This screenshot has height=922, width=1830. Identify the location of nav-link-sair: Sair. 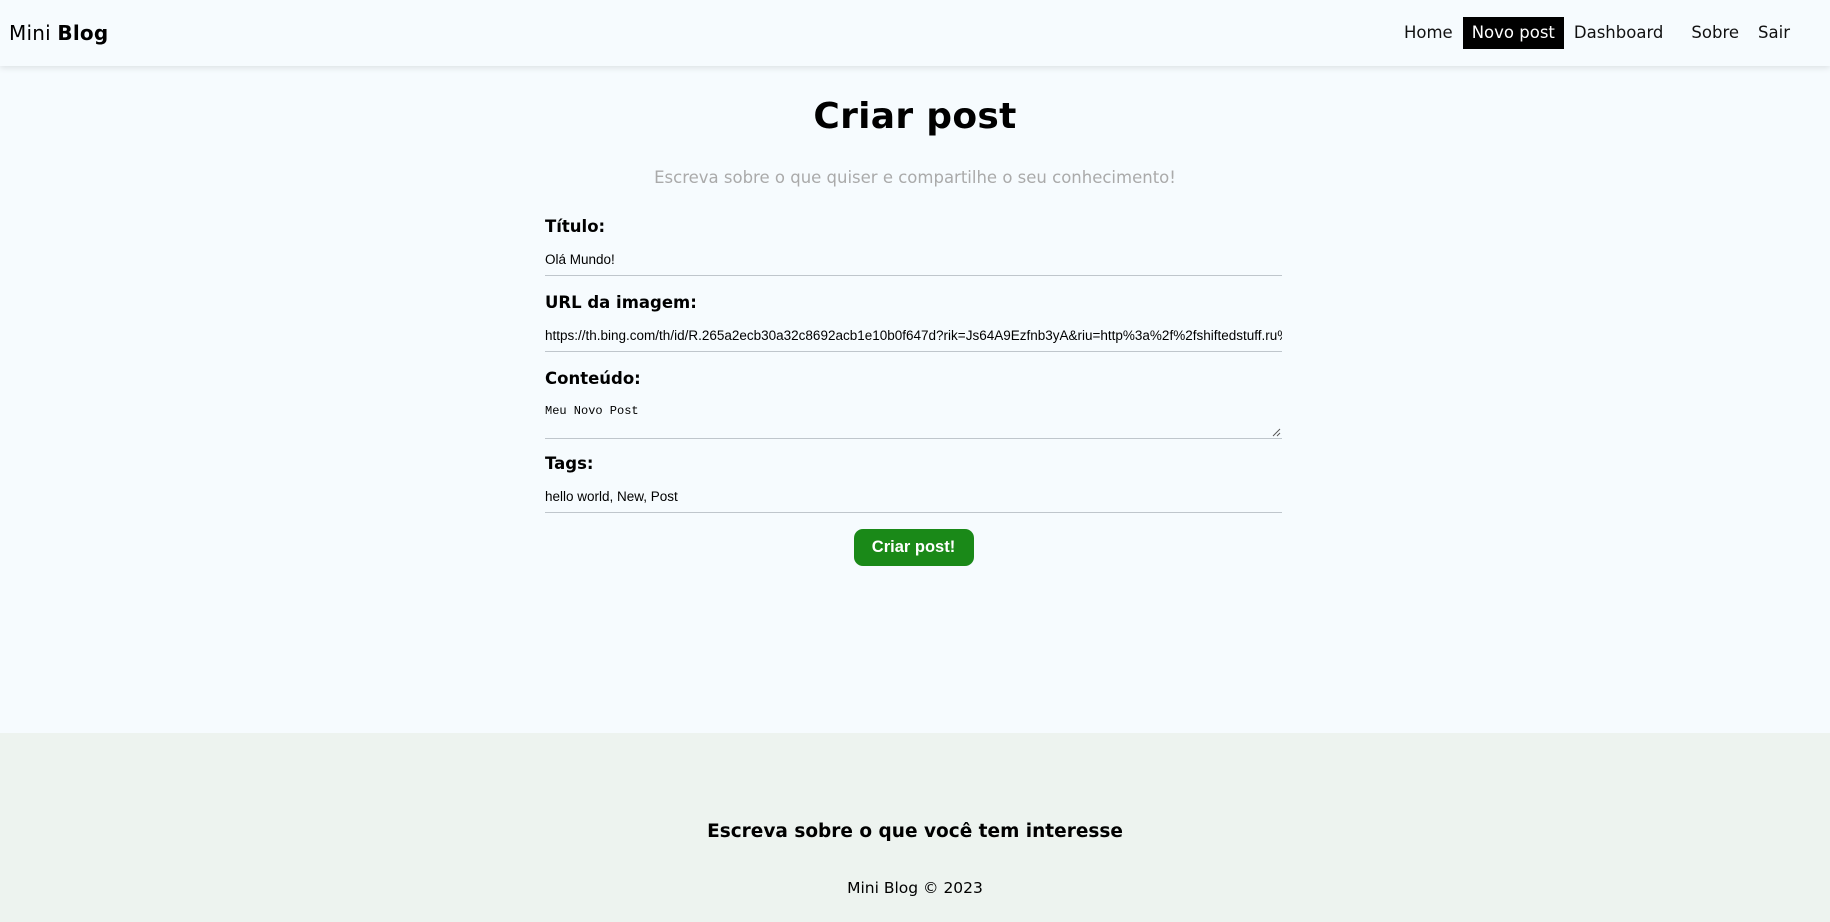
(1774, 33).